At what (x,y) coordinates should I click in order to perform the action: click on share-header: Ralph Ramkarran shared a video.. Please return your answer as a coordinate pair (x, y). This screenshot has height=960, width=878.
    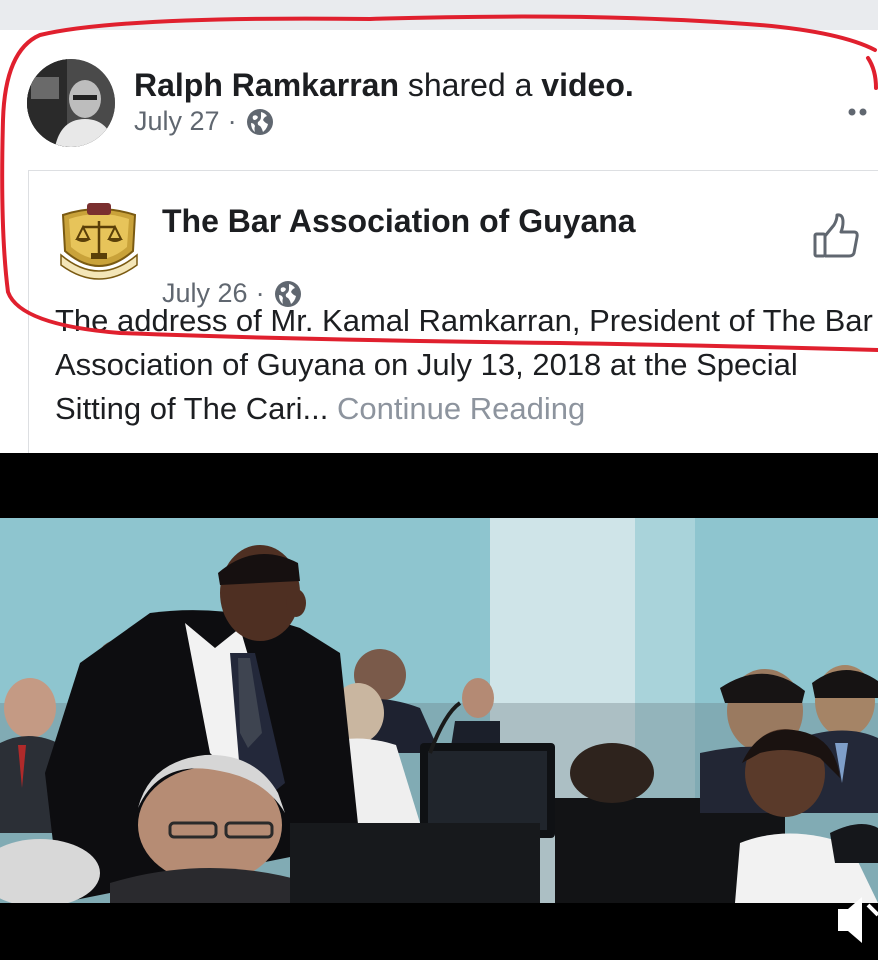
    Looking at the image, I should click on (384, 85).